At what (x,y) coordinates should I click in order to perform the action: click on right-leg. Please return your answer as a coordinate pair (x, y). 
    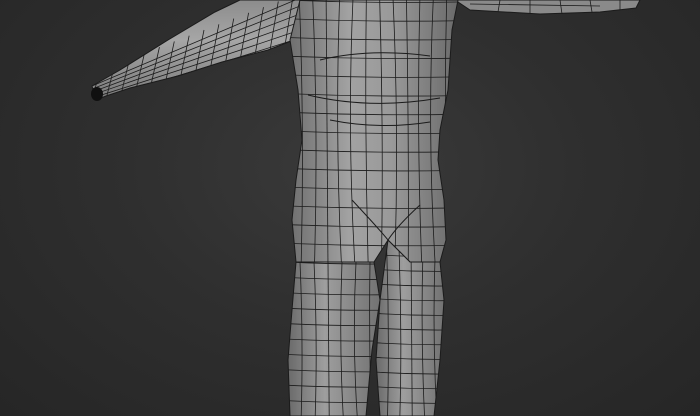
    Looking at the image, I should click on (411, 327).